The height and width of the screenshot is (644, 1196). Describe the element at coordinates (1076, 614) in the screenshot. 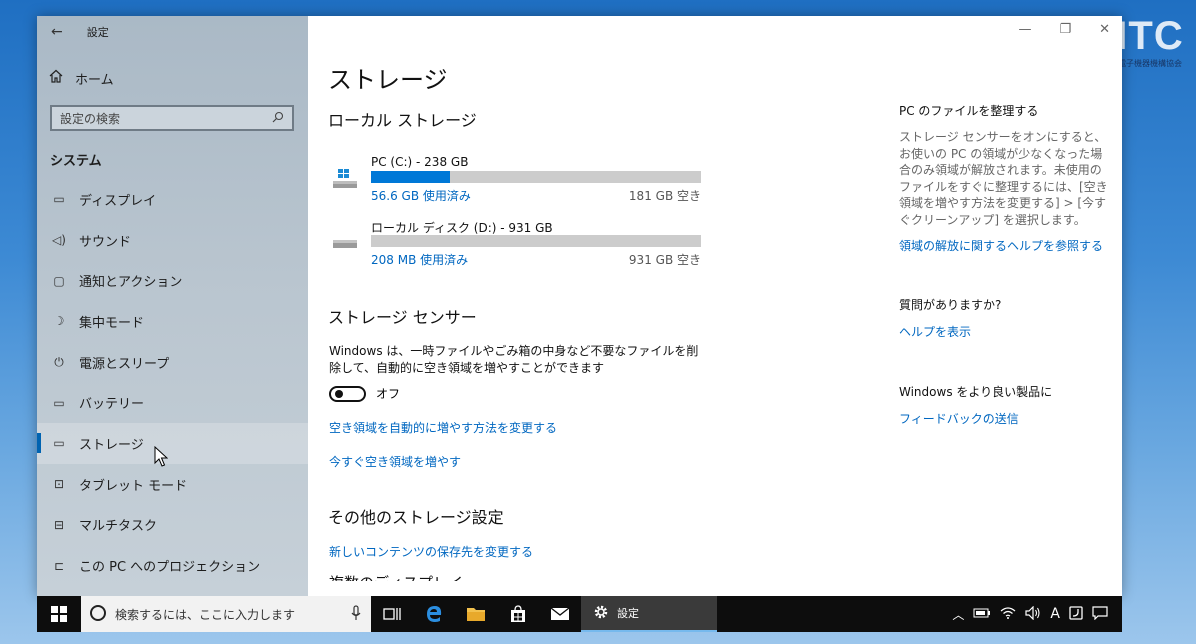

I see `ime-mode-icon` at that location.